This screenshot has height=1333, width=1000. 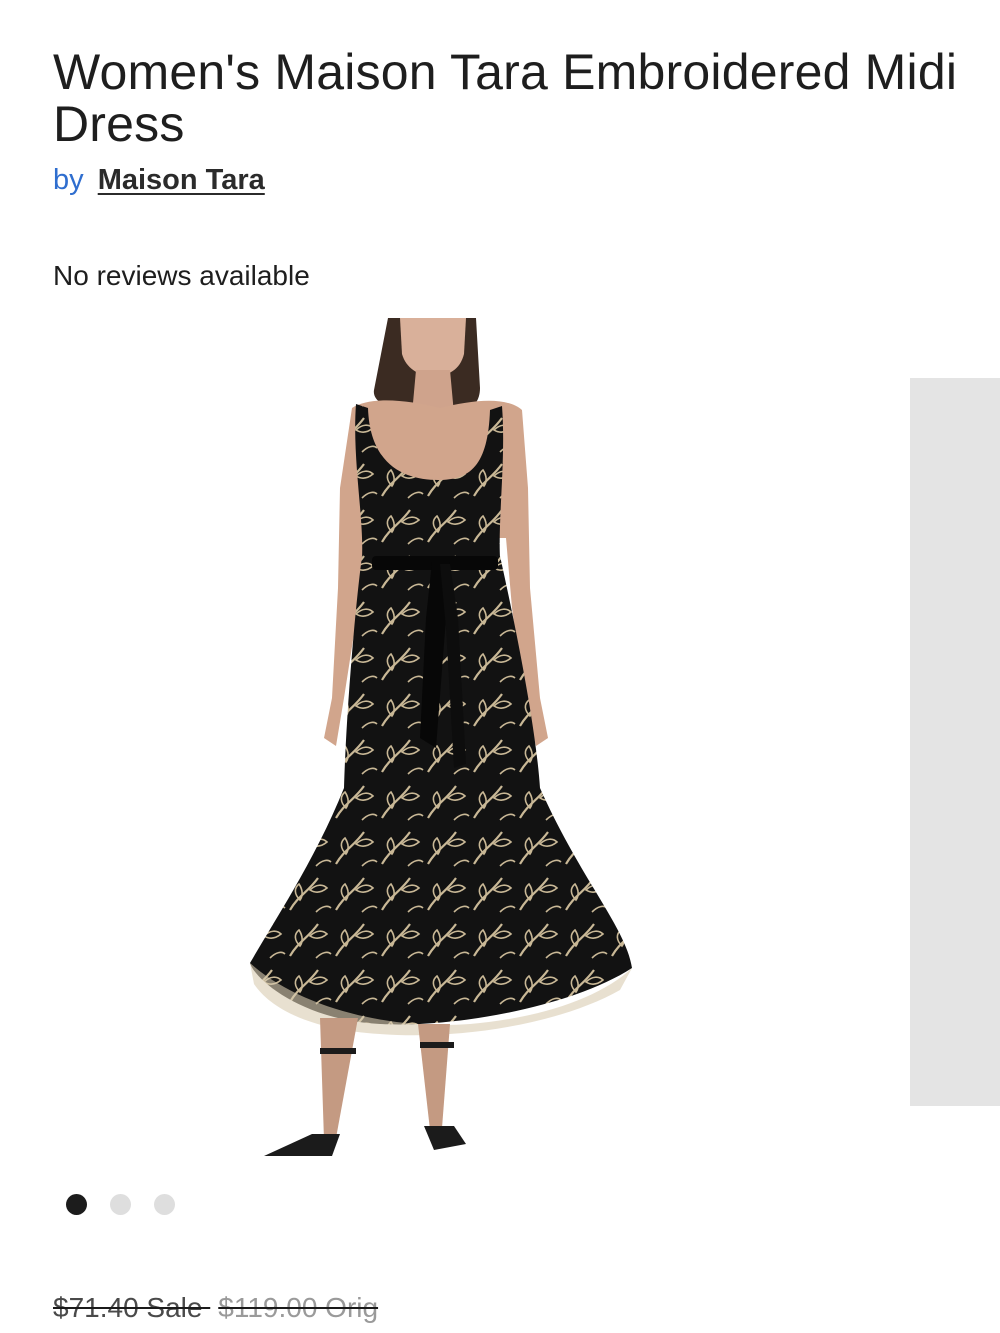 I want to click on original-price: $119.00 Orig, so click(x=298, y=1307).